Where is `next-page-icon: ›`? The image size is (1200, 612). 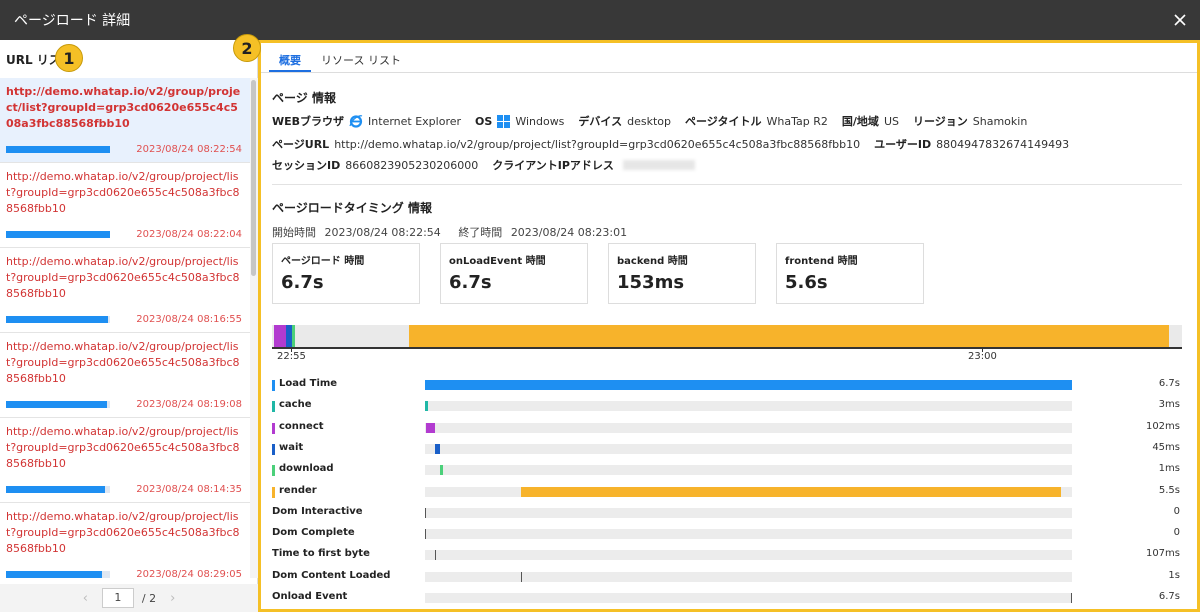 next-page-icon: › is located at coordinates (172, 598).